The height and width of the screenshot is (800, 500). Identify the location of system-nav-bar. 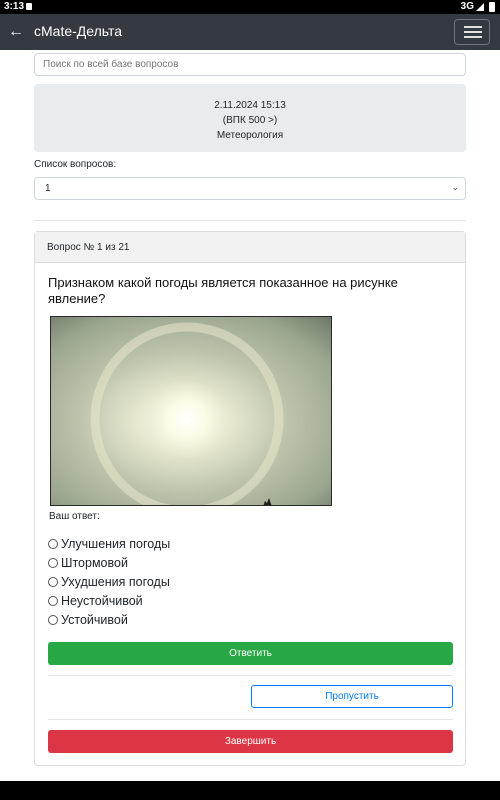
(250, 790).